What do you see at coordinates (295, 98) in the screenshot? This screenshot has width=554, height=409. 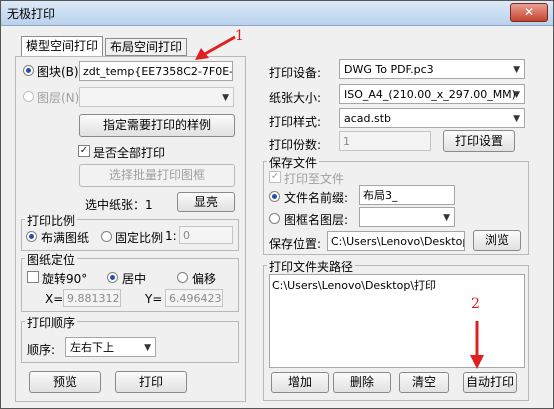 I see `paper-size-label: 纸张大小:` at bounding box center [295, 98].